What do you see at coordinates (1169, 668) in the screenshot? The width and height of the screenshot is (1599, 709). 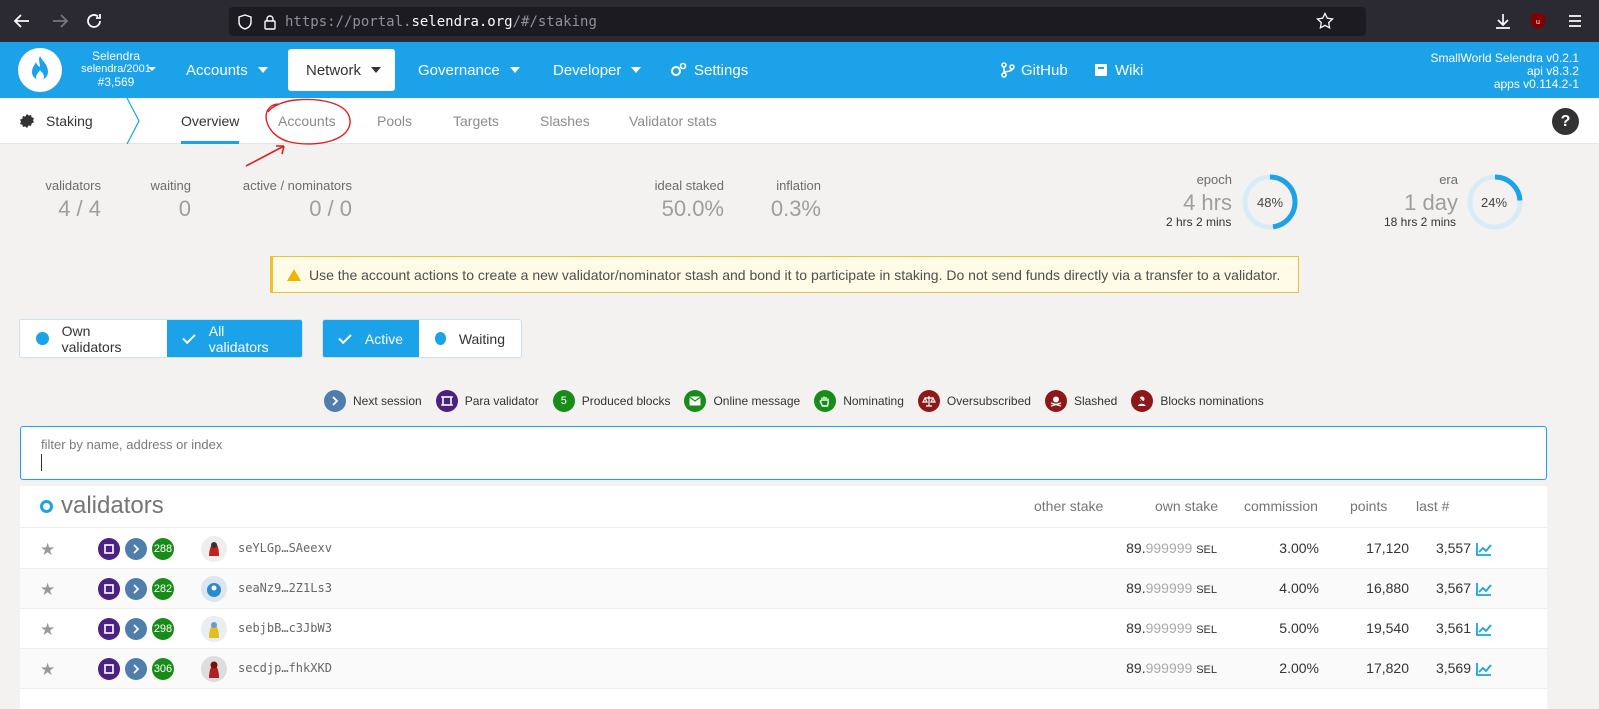 I see `stake-decimals: 999999` at bounding box center [1169, 668].